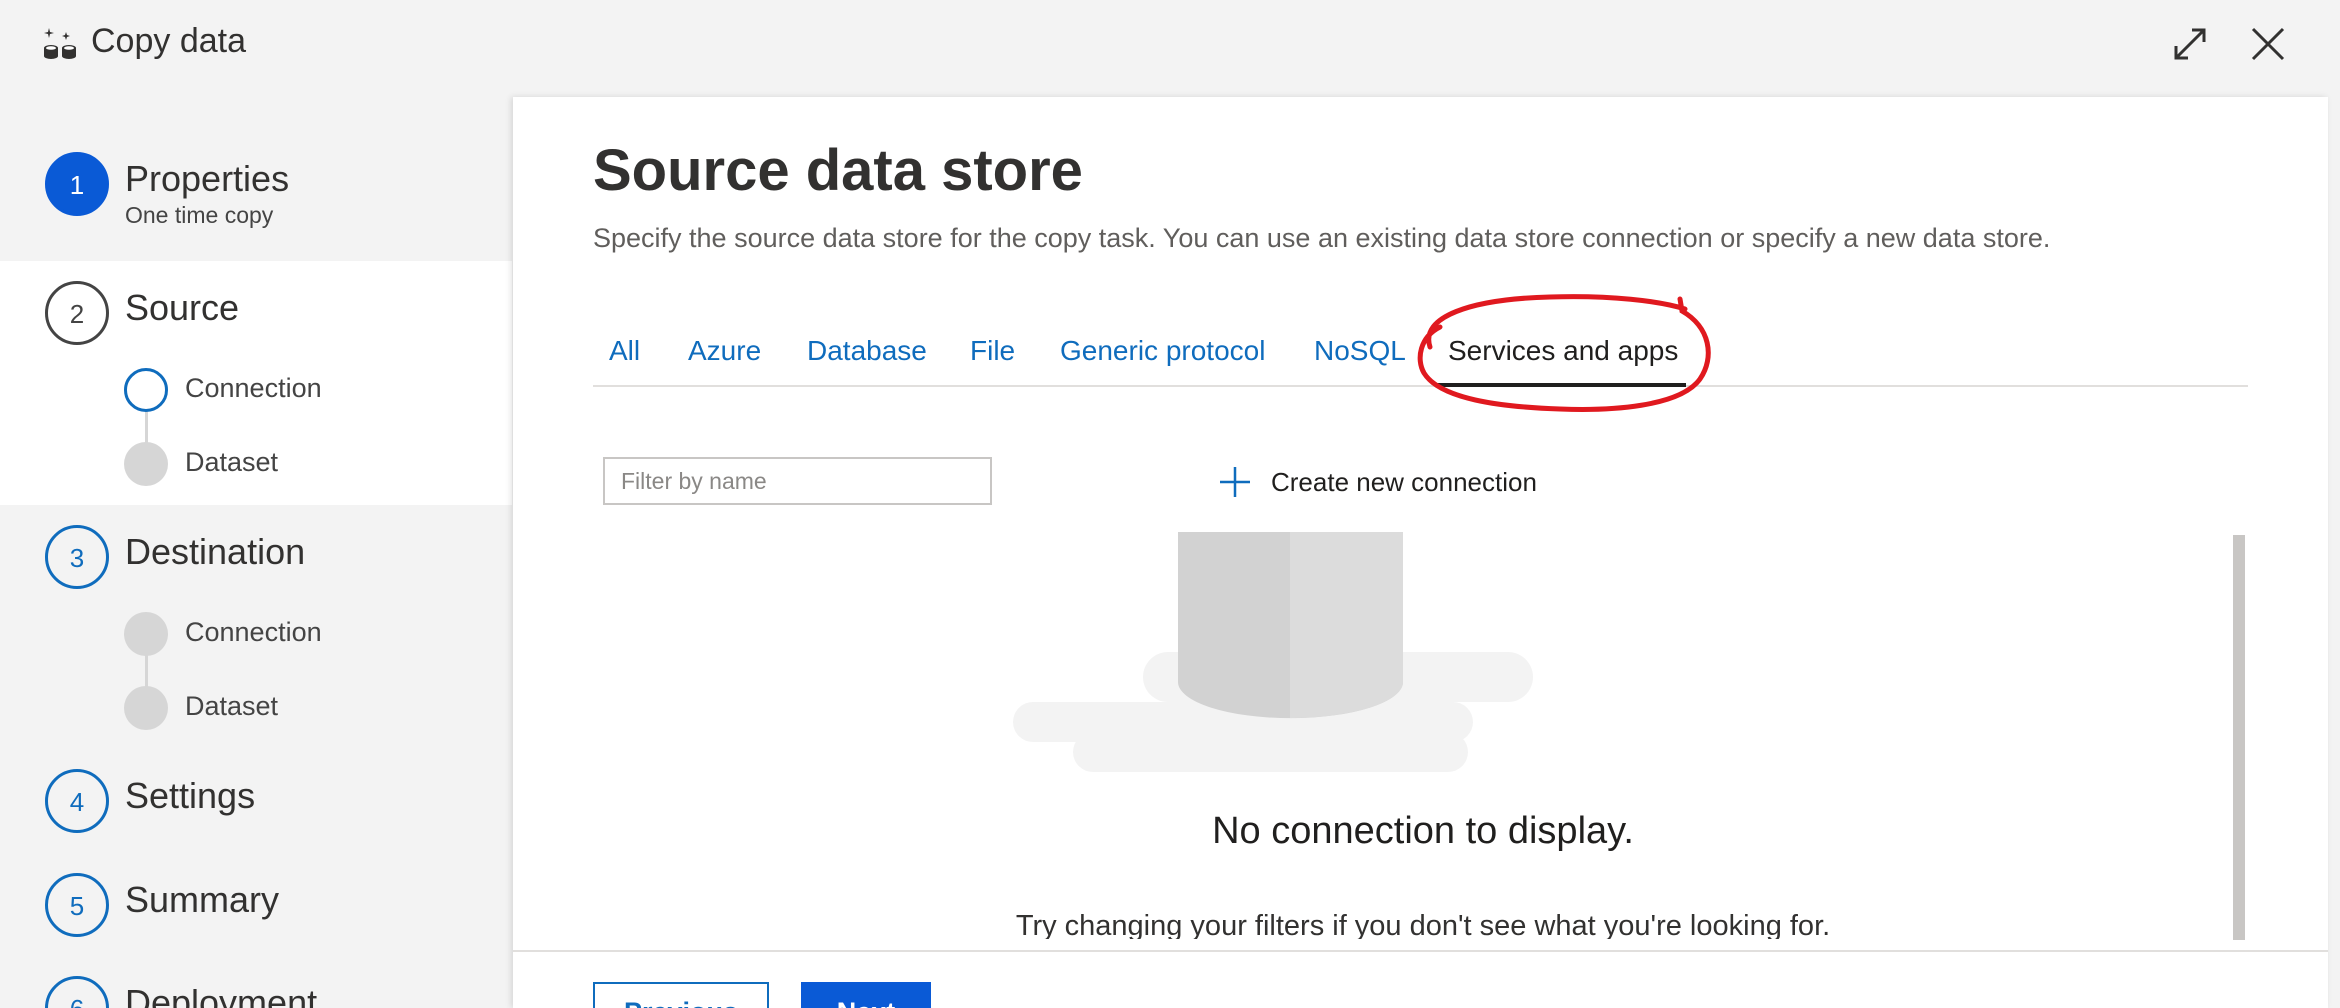  I want to click on tab-generic-protocol: Generic protocol, so click(1162, 351).